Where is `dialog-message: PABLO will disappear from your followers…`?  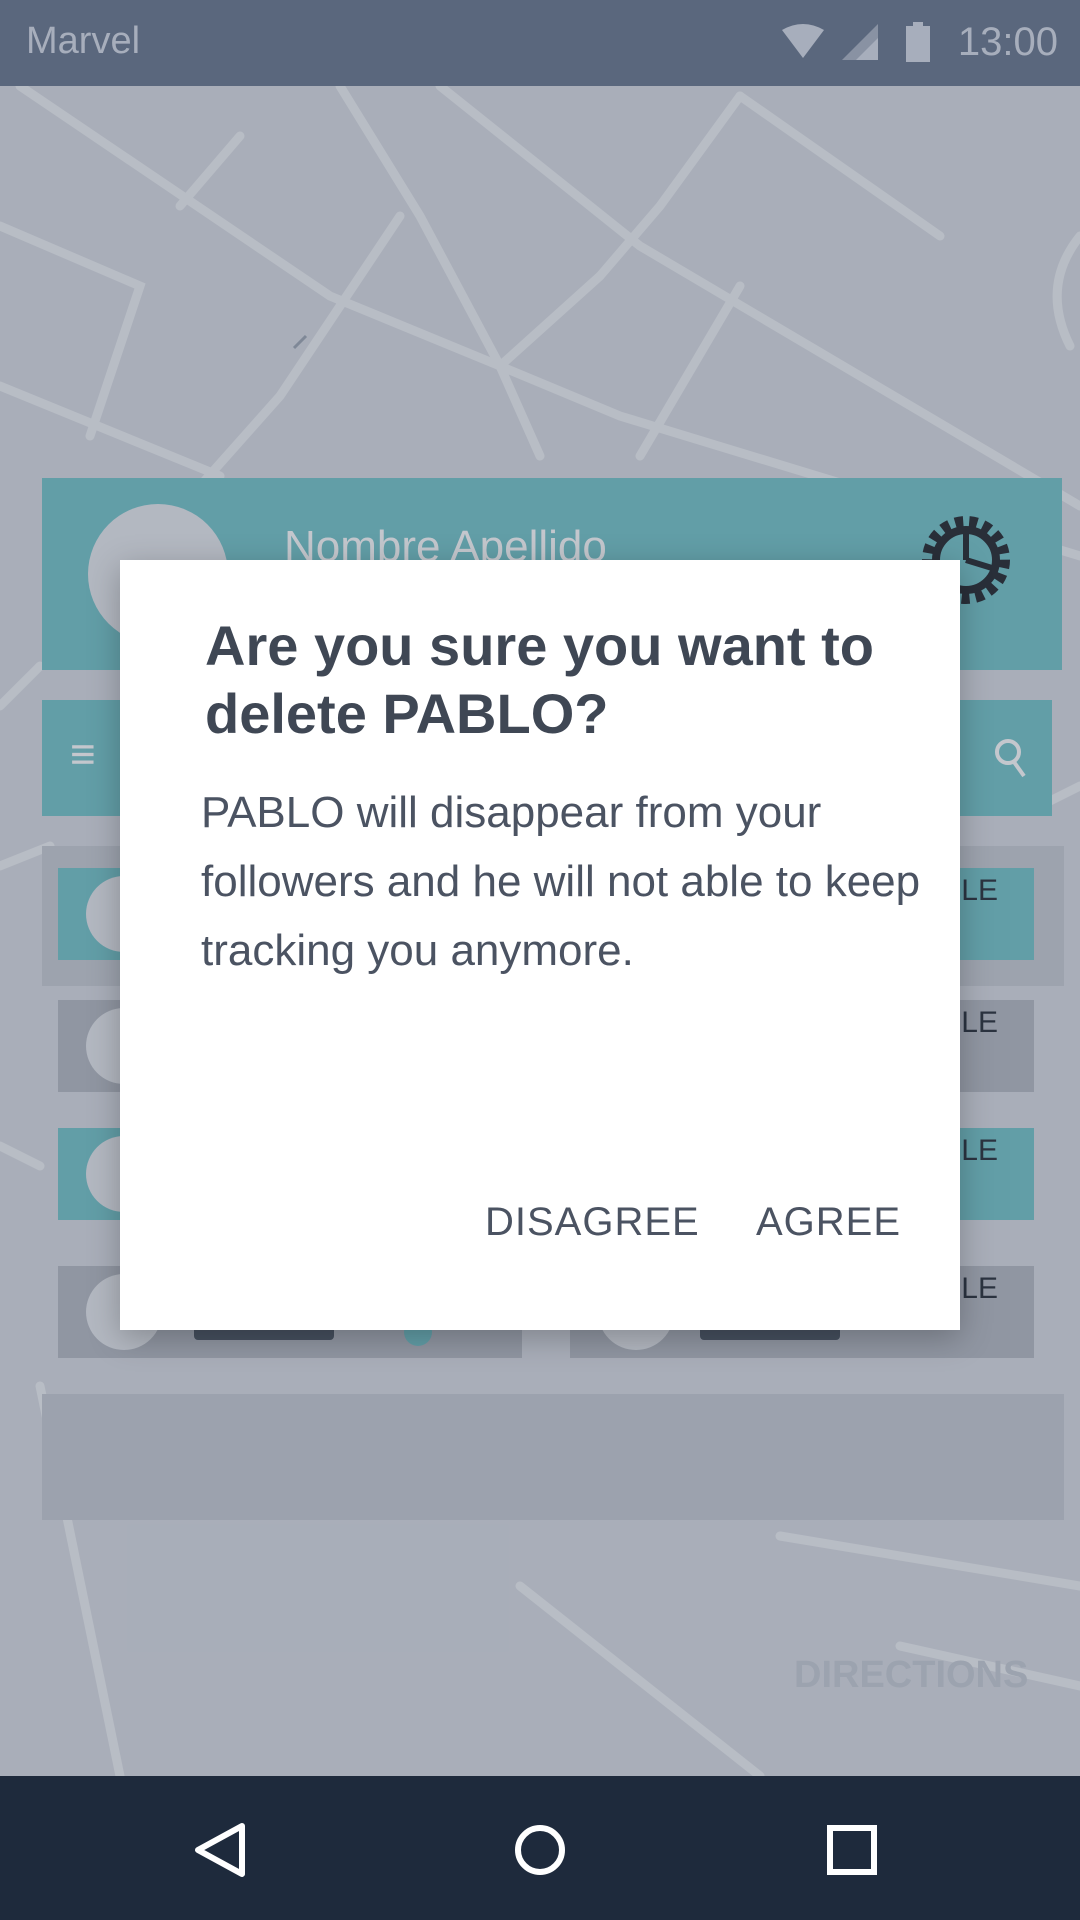
dialog-message: PABLO will disappear from your followers… is located at coordinates (561, 881).